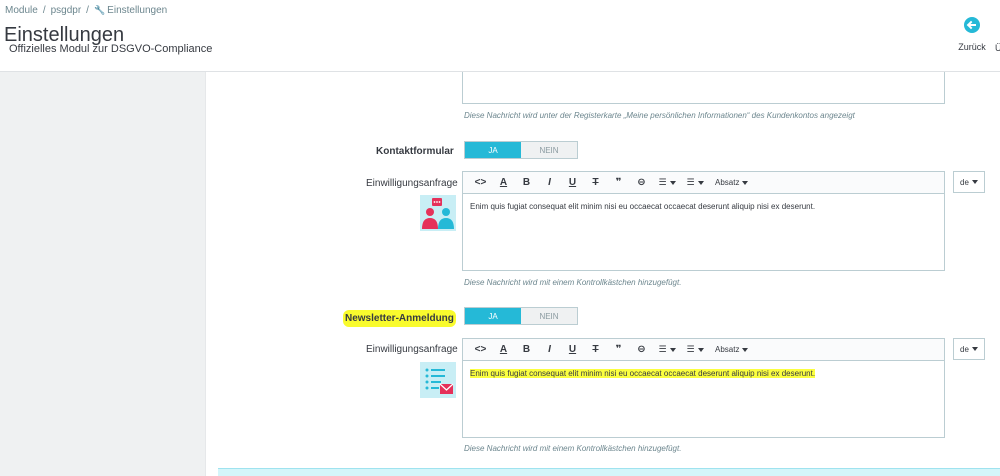 The height and width of the screenshot is (476, 1000). What do you see at coordinates (86, 10) in the screenshot?
I see `breadcrumb: Module / psgdpr / 🔧 Einstellungen` at bounding box center [86, 10].